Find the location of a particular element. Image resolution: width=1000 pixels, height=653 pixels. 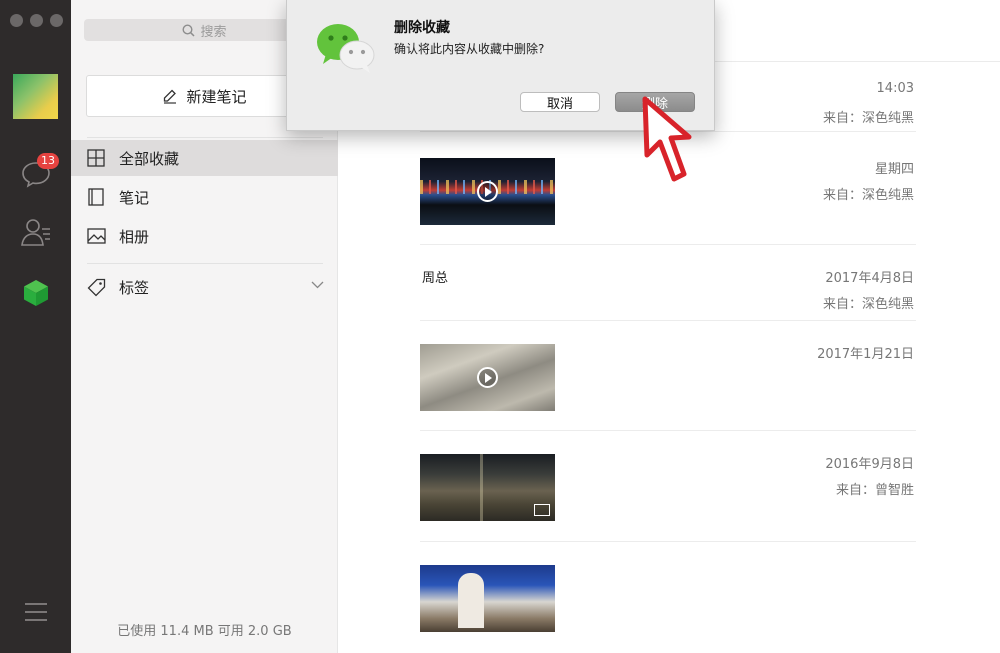

minimize-window-button is located at coordinates (36, 20).